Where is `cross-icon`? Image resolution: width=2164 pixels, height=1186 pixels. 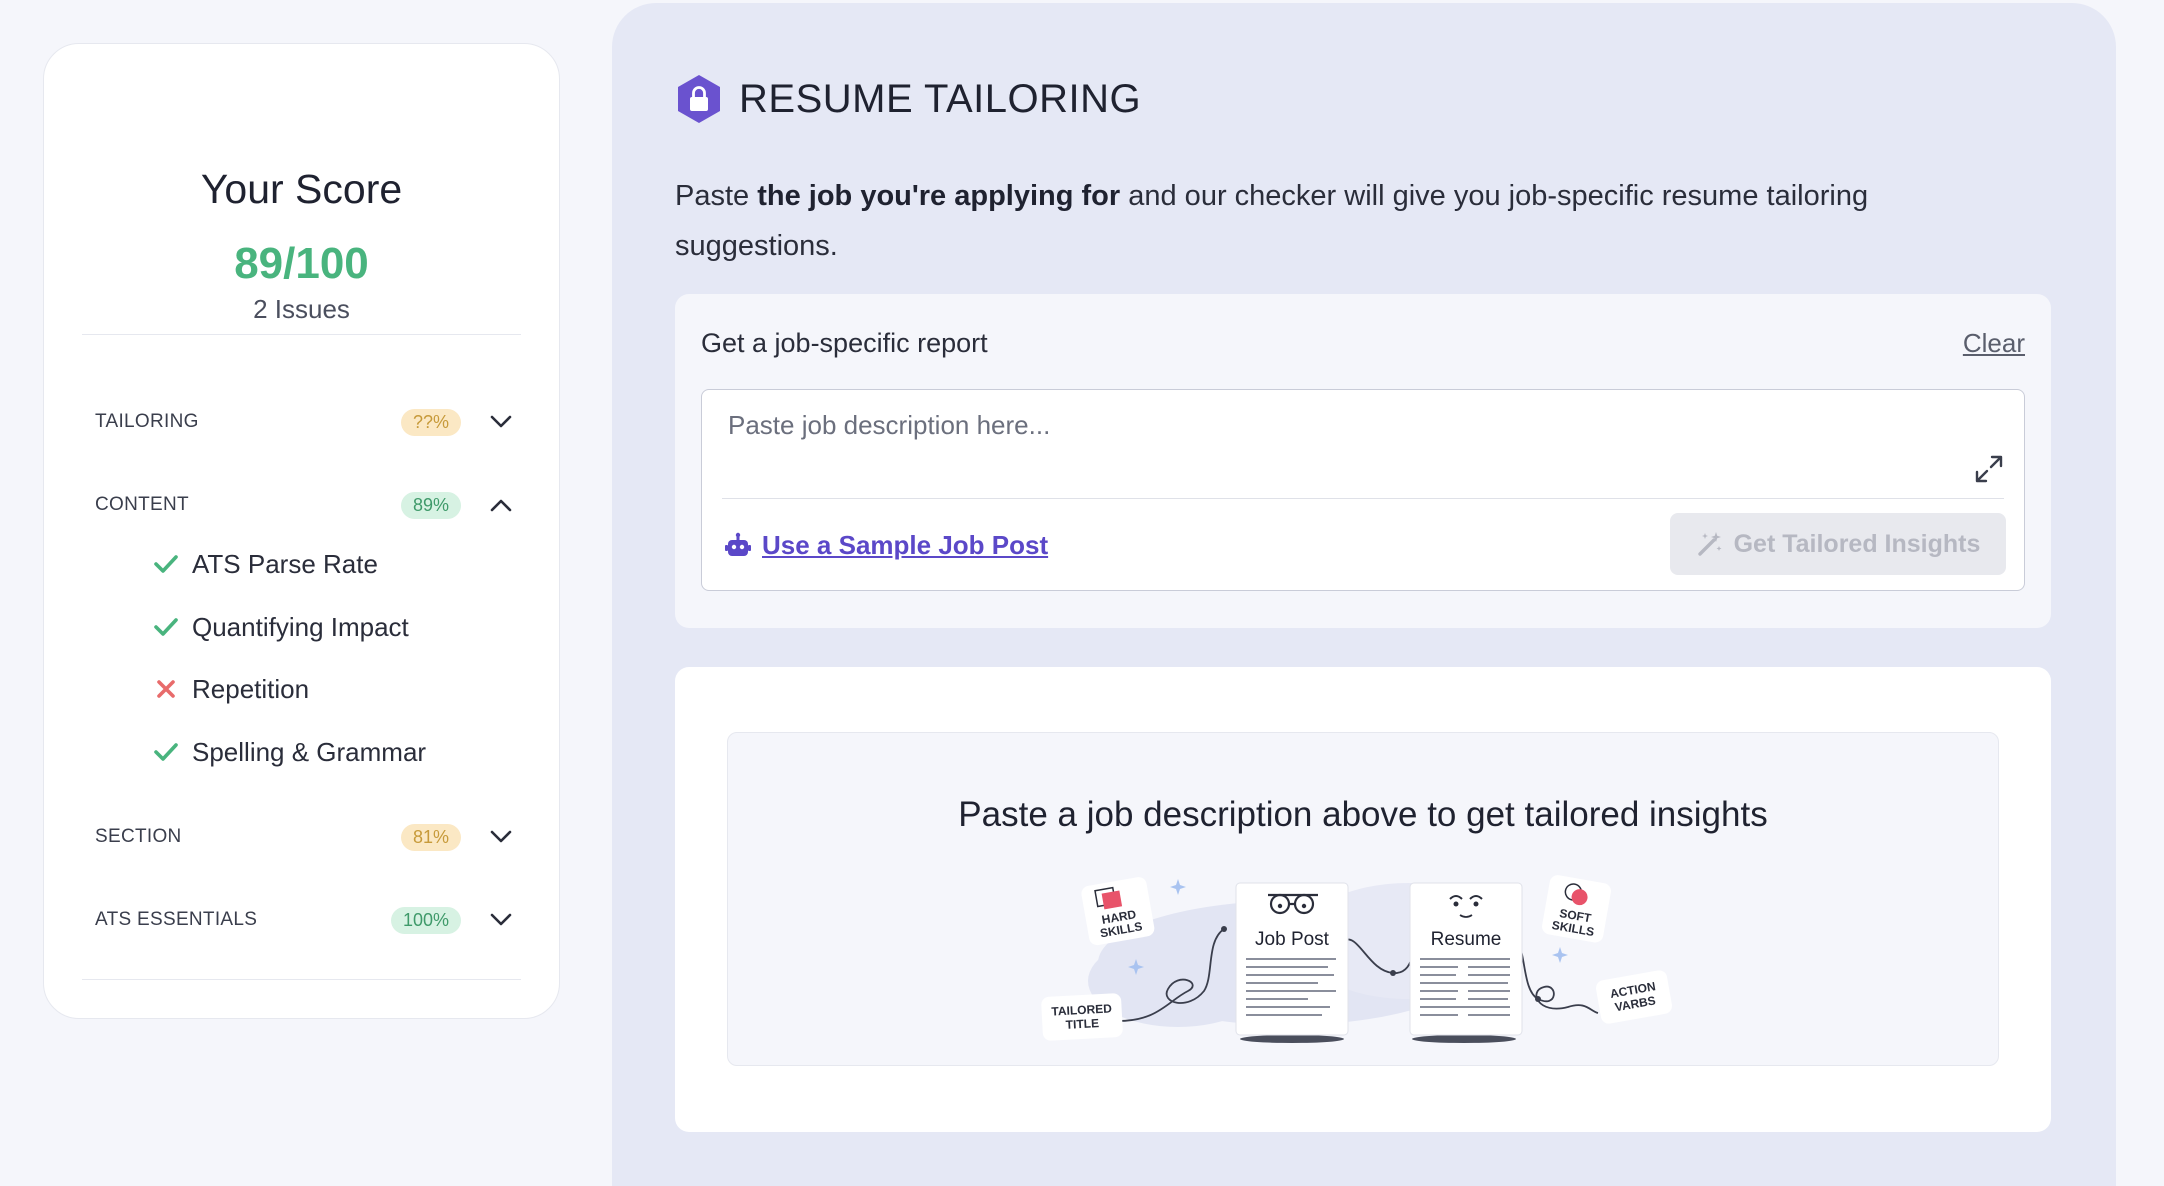
cross-icon is located at coordinates (166, 689).